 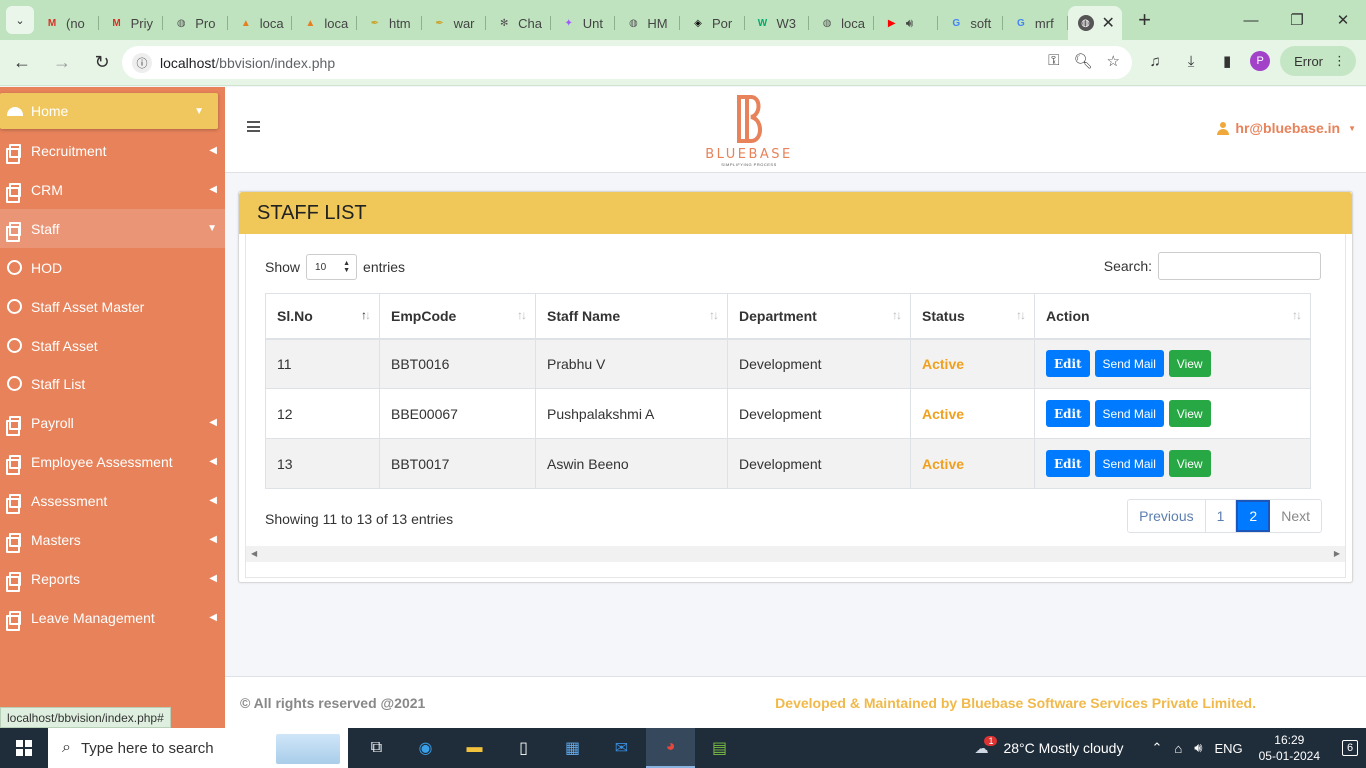 I want to click on sidebar-item-employee-assessment: Employee Assessment ◀, so click(x=112, y=461).